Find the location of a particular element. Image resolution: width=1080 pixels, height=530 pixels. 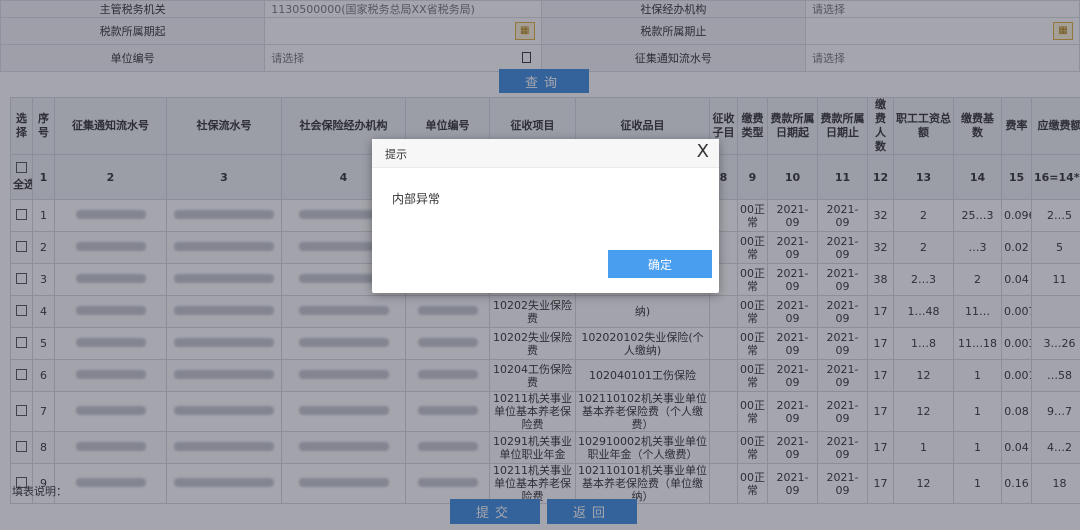

dialog-header: 提示 X is located at coordinates (545, 153).